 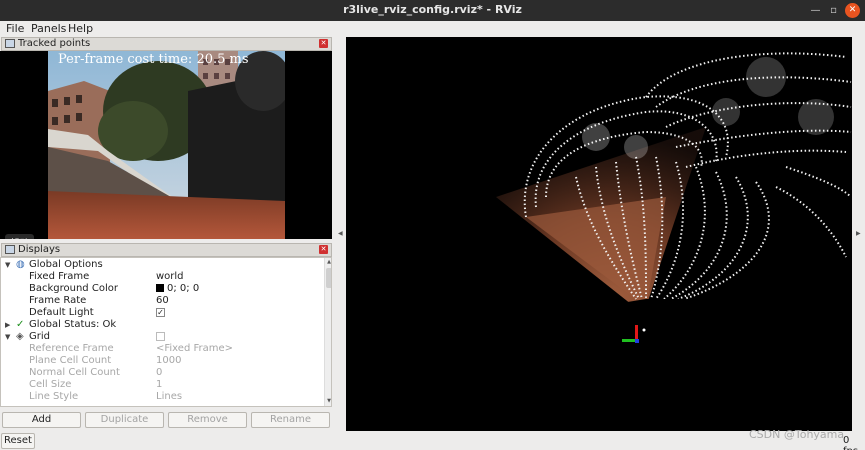 I want to click on tree-row-line-style: Line Style Lines, so click(x=162, y=397).